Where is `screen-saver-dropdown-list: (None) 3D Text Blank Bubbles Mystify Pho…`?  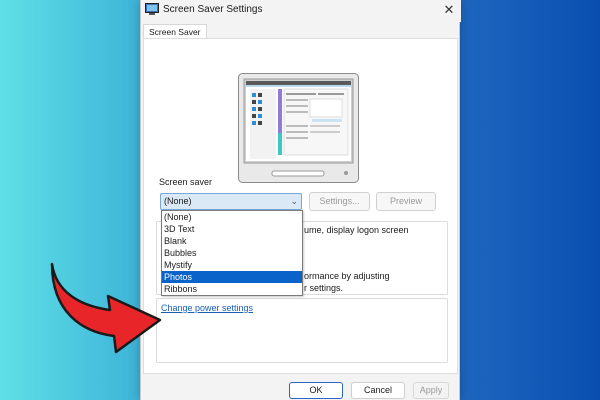
screen-saver-dropdown-list: (None) 3D Text Blank Bubbles Mystify Pho… is located at coordinates (232, 253).